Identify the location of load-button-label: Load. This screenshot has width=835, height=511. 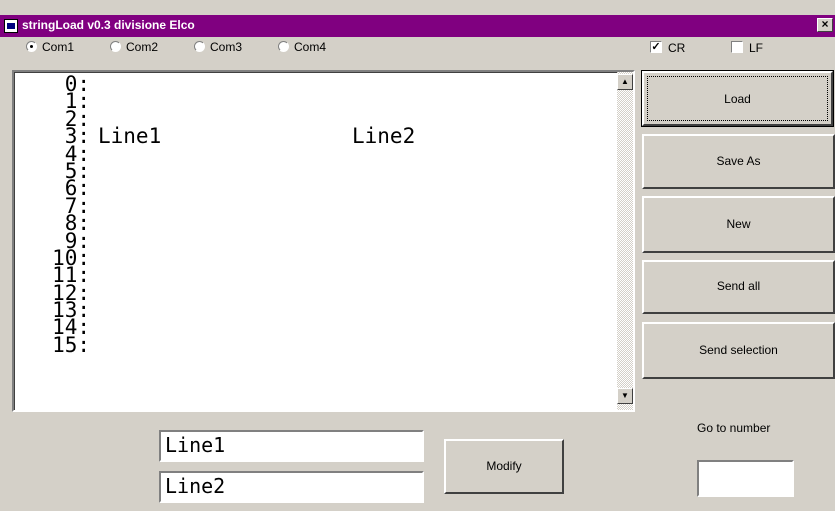
(737, 99).